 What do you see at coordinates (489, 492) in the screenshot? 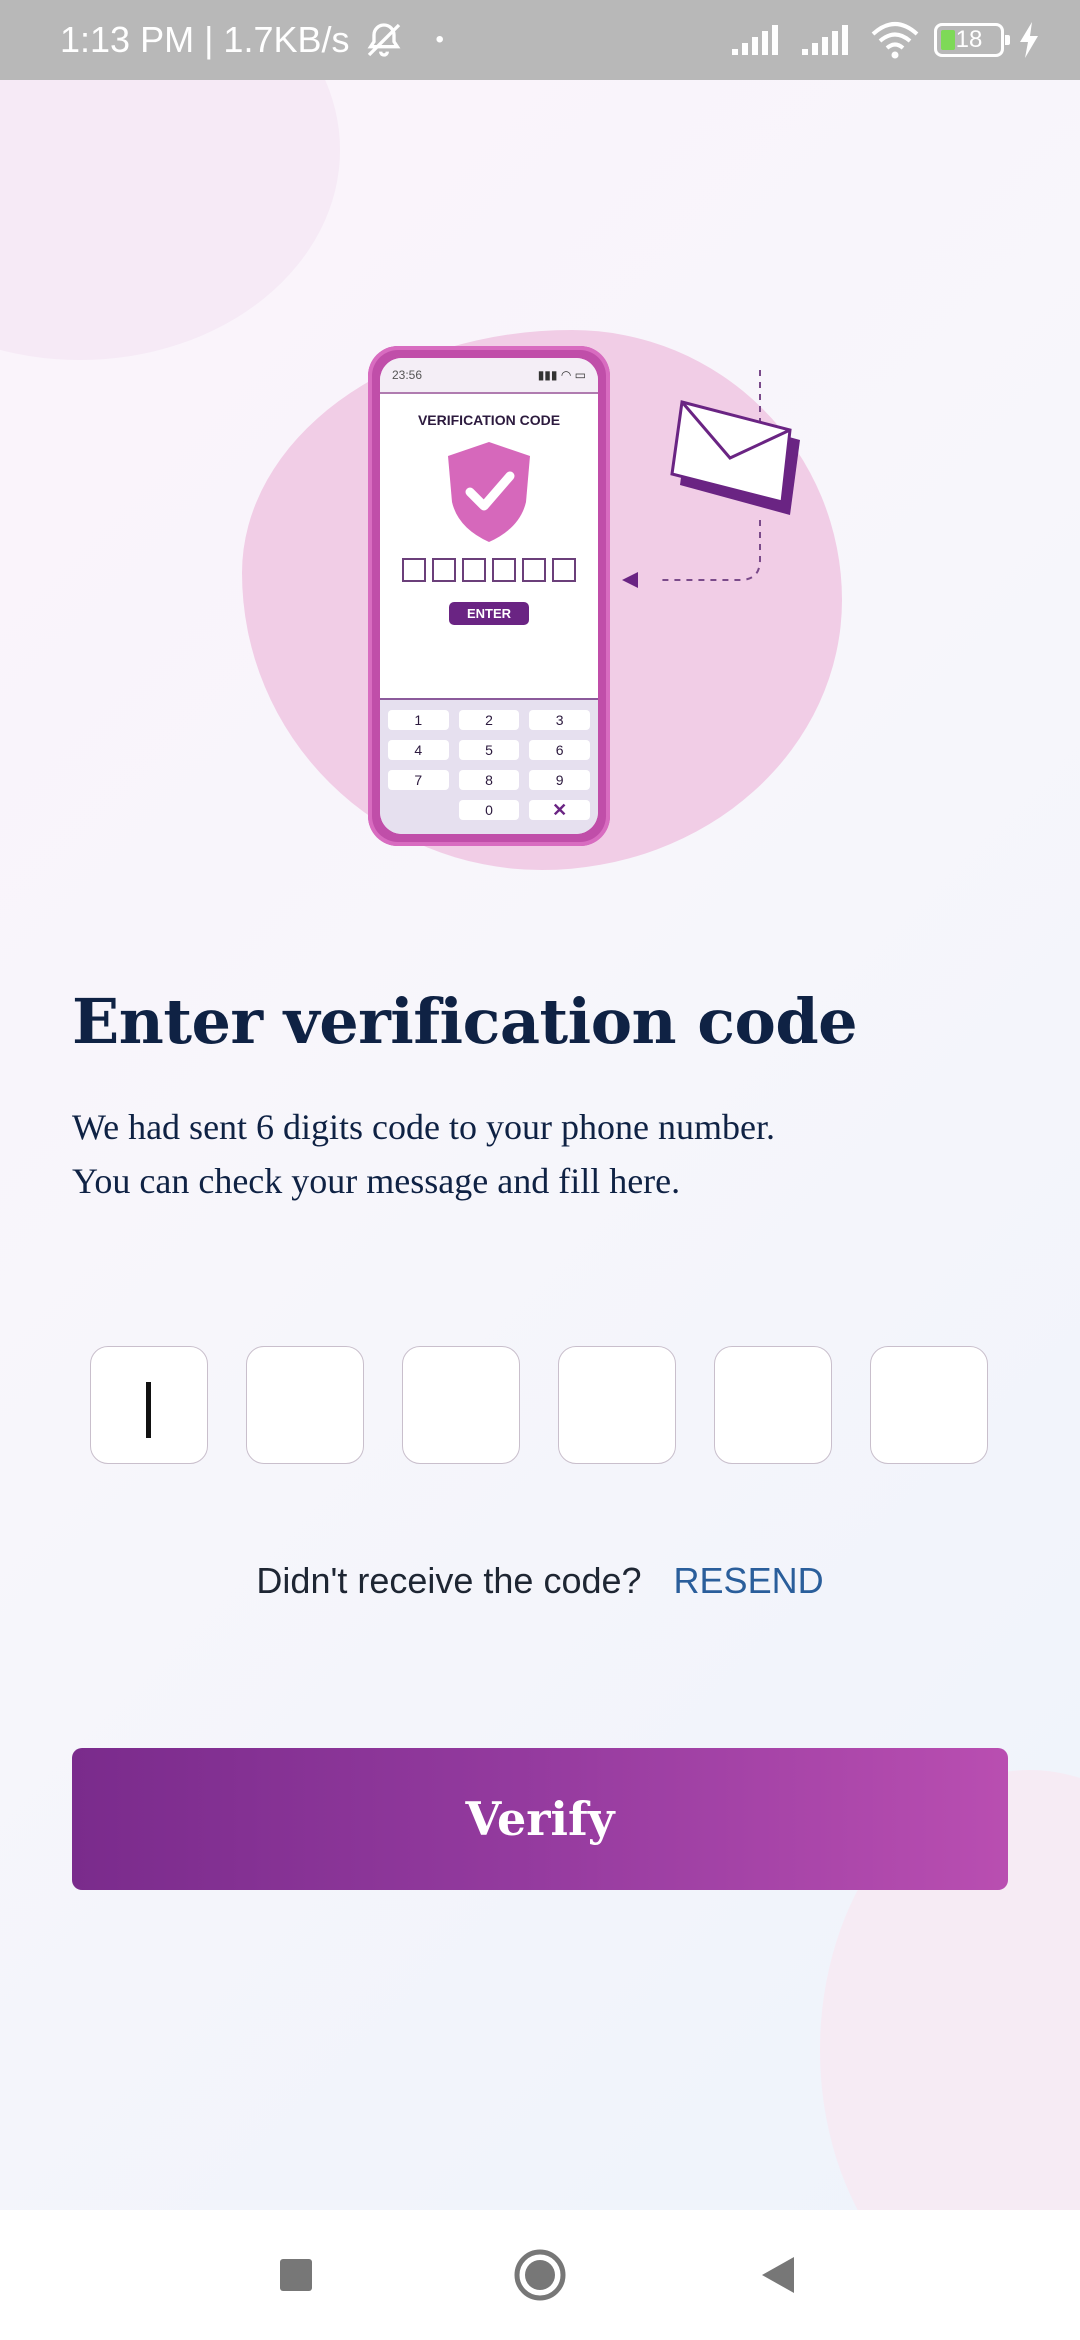
I see `shield-check-icon` at bounding box center [489, 492].